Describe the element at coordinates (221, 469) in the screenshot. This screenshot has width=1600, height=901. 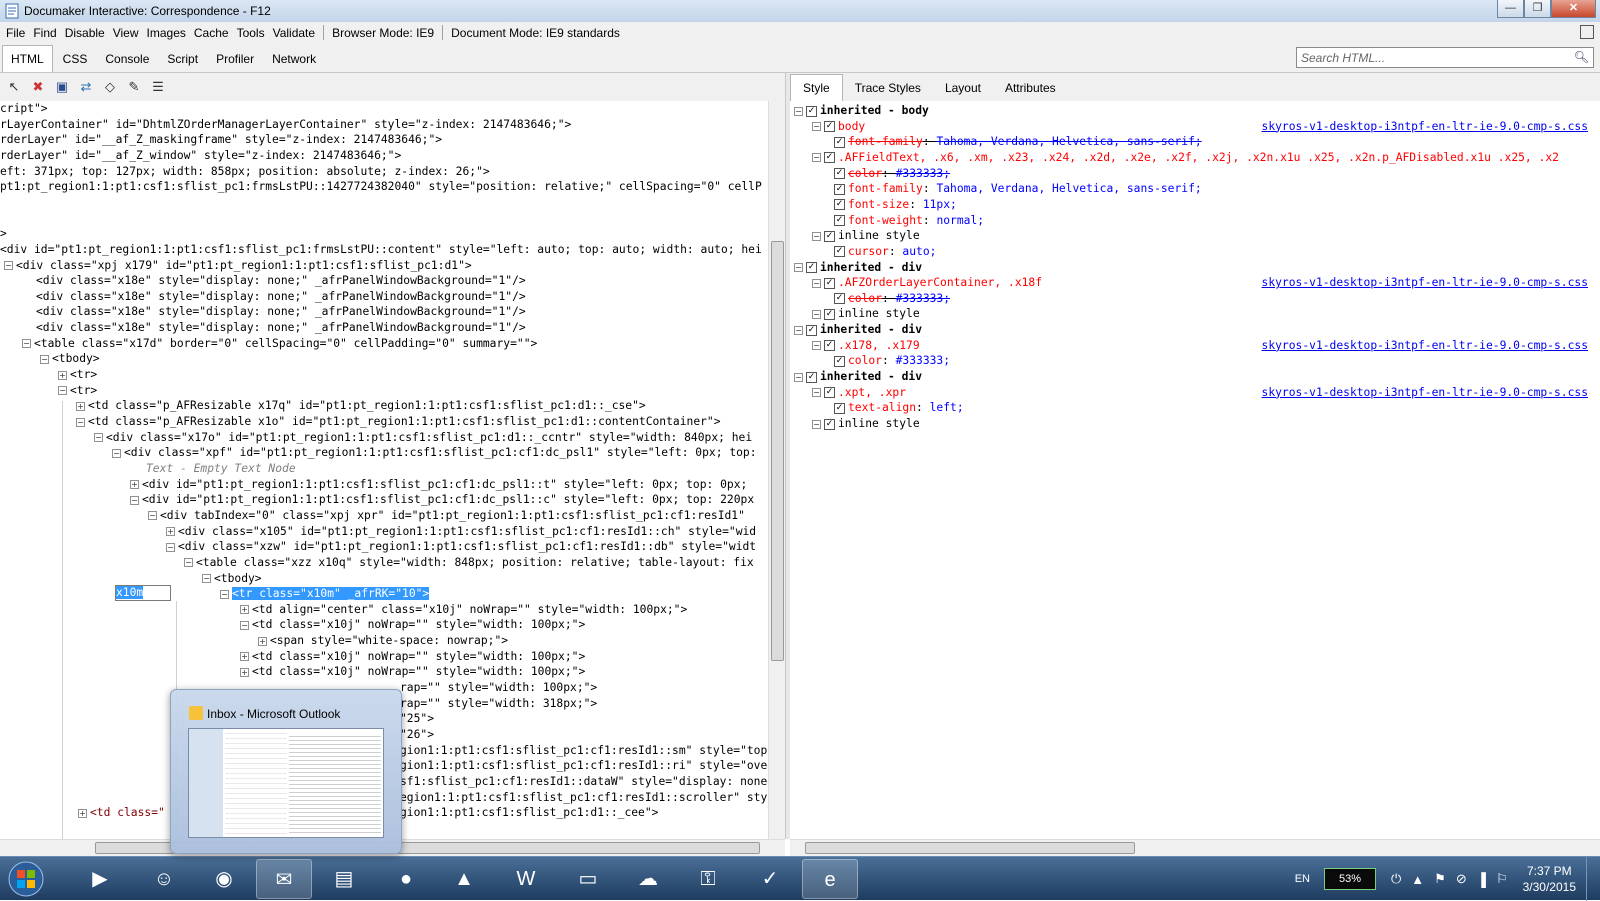
I see `dom-node-line: Text - Empty Text Node` at that location.